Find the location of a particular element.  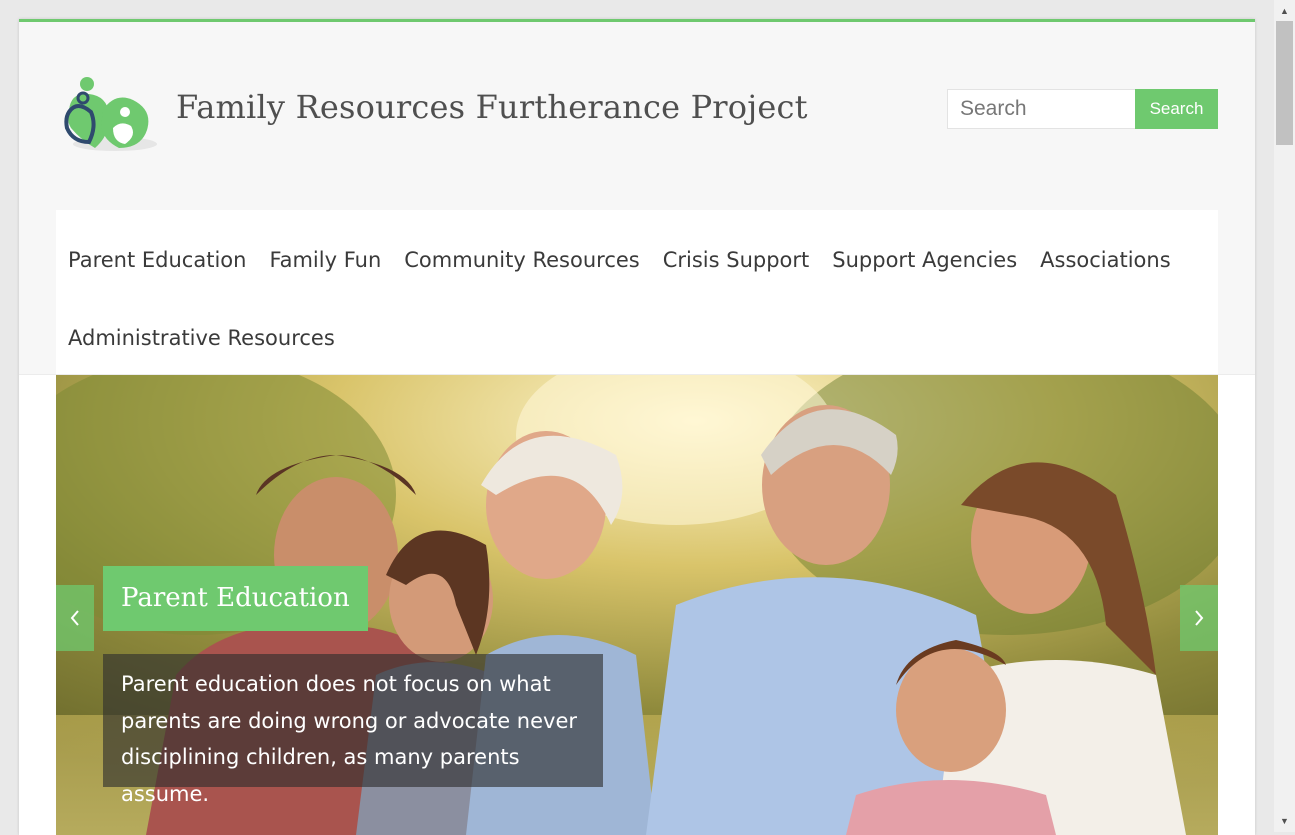

nav-item-family-fun: Family Fun is located at coordinates (325, 260).